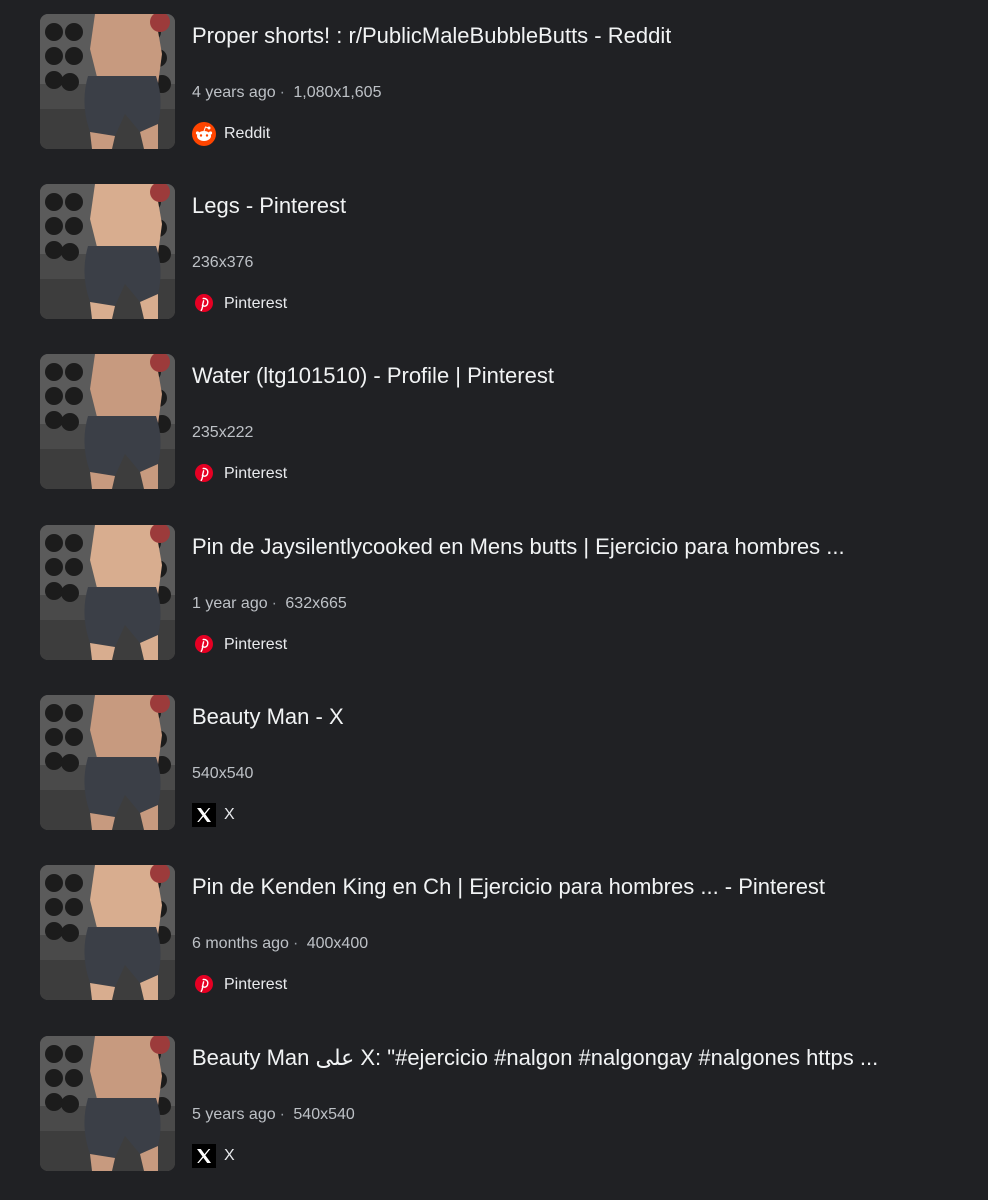  I want to click on result-age: 4 years ago, so click(234, 92).